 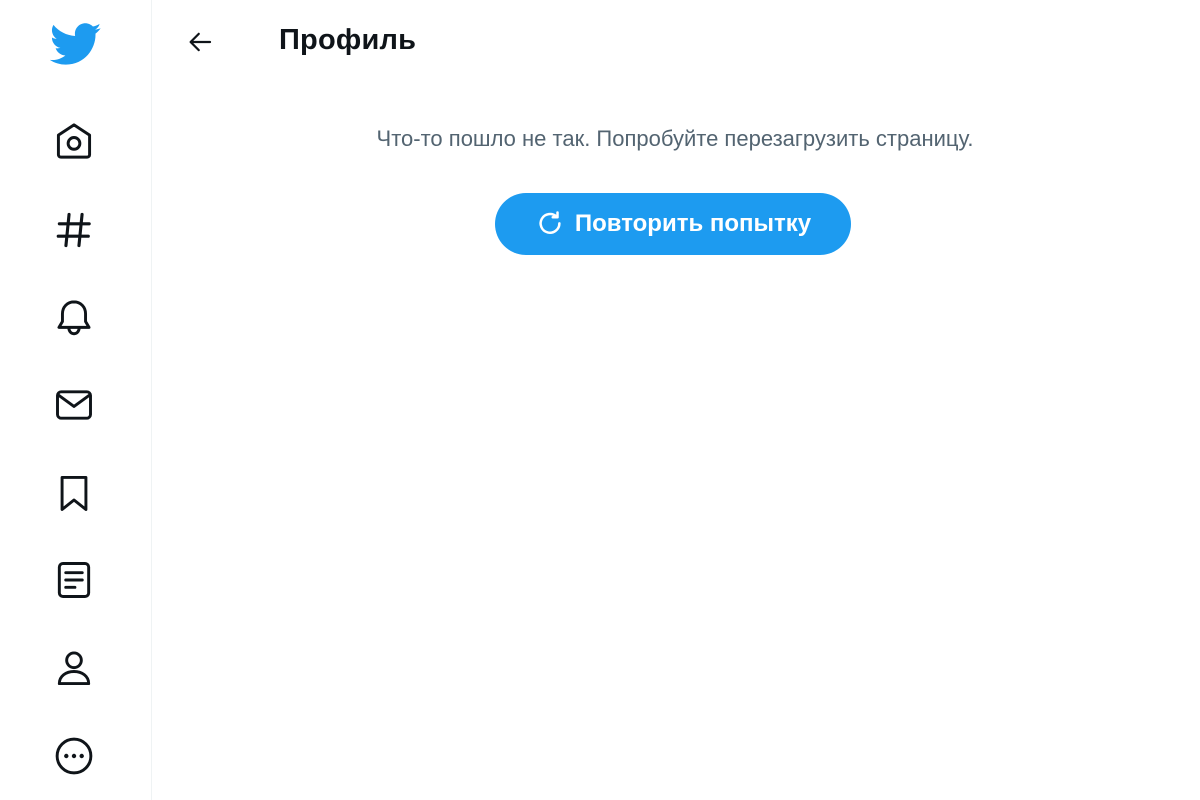 I want to click on home-icon, so click(x=74, y=141).